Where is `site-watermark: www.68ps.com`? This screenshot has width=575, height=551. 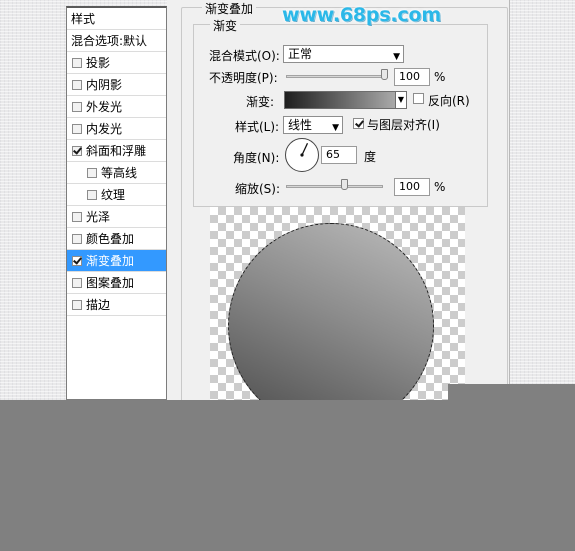 site-watermark: www.68ps.com is located at coordinates (361, 15).